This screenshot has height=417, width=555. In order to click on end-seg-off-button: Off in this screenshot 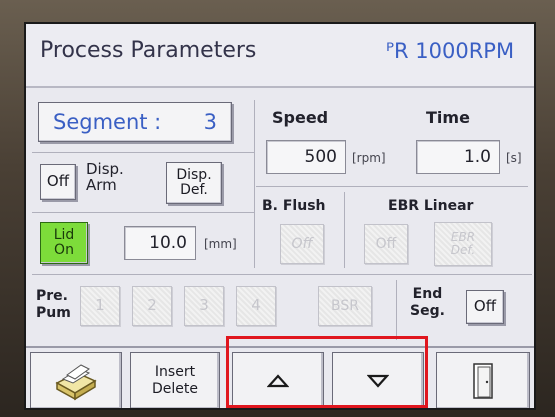, I will do `click(485, 307)`.